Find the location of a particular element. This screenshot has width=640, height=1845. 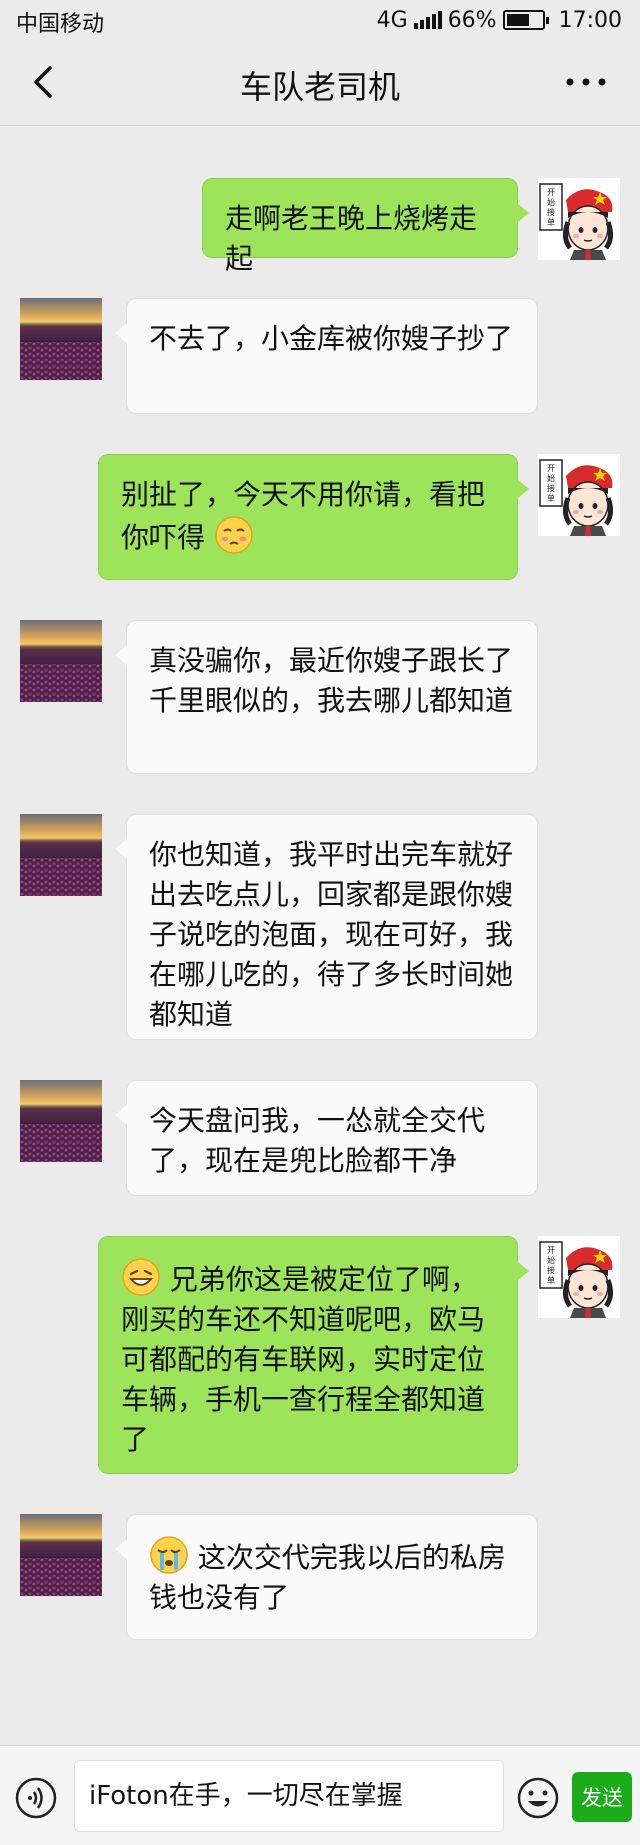

message-in: 这次交代完我以后的私房钱也没有了 is located at coordinates (326, 1577).